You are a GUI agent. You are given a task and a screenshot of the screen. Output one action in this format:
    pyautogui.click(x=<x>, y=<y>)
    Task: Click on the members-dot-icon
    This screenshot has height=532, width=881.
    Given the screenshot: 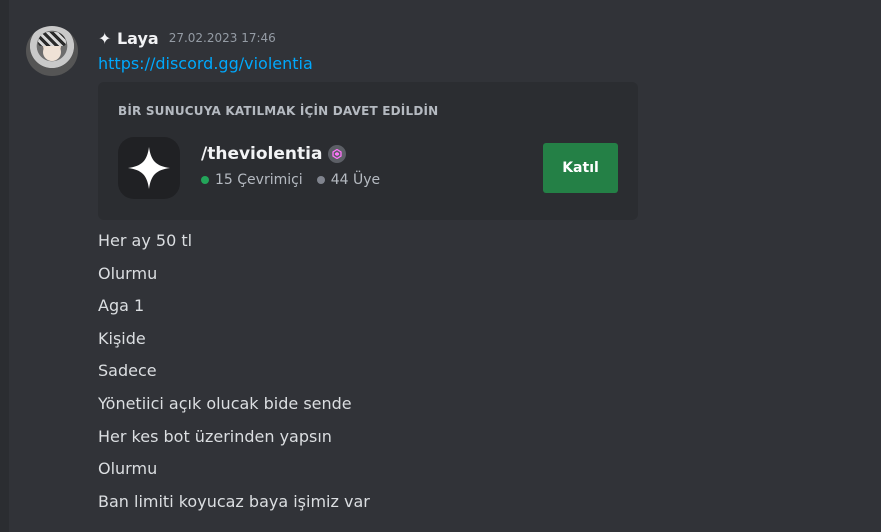 What is the action you would take?
    pyautogui.click(x=320, y=180)
    